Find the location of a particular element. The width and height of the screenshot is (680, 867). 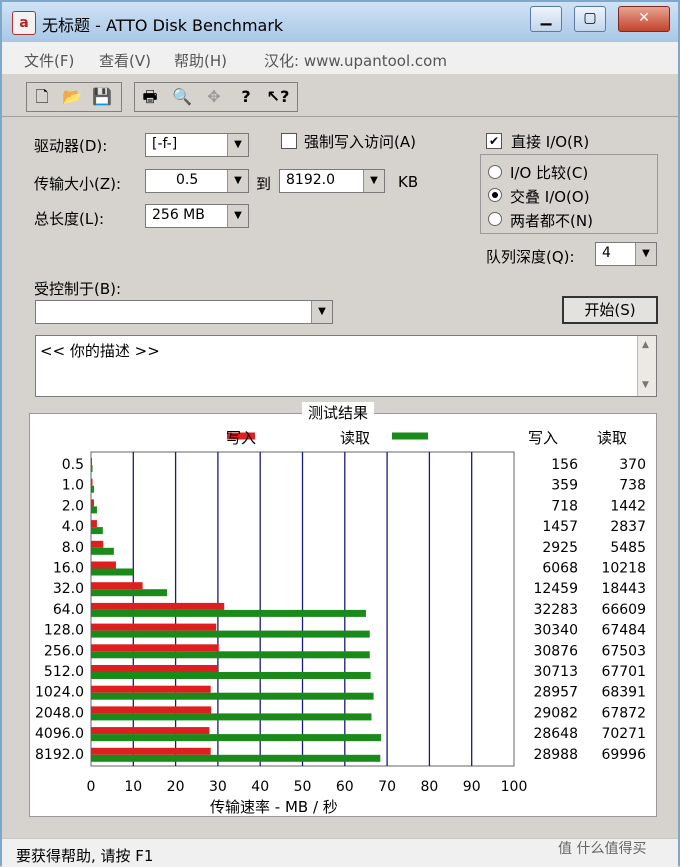

queue-depth-select: 4 ▼ is located at coordinates (626, 254).